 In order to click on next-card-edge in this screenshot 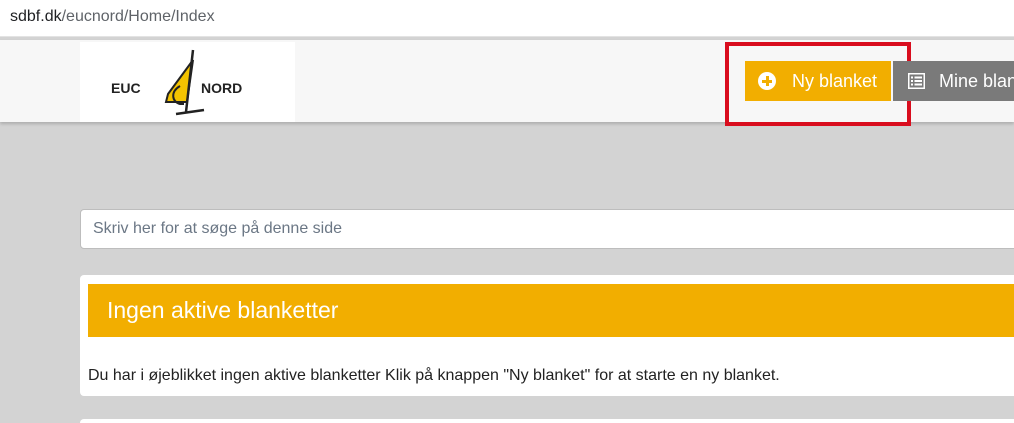, I will do `click(547, 421)`.